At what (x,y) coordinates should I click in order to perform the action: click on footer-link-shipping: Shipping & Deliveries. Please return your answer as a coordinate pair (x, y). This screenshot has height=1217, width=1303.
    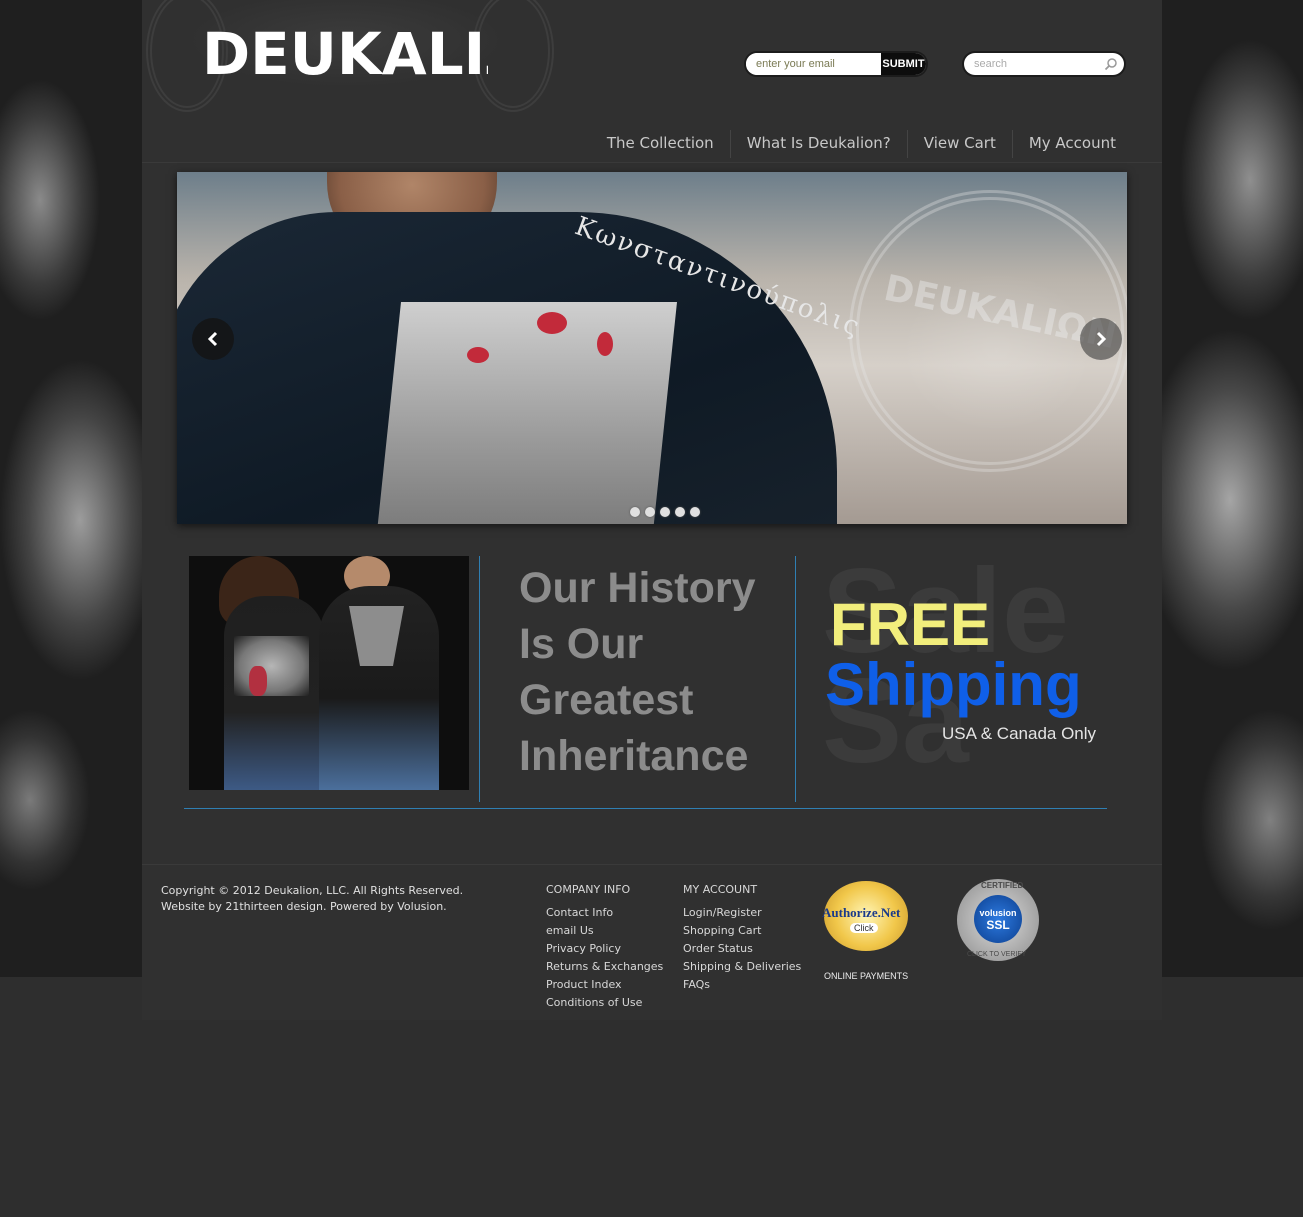
    Looking at the image, I should click on (742, 967).